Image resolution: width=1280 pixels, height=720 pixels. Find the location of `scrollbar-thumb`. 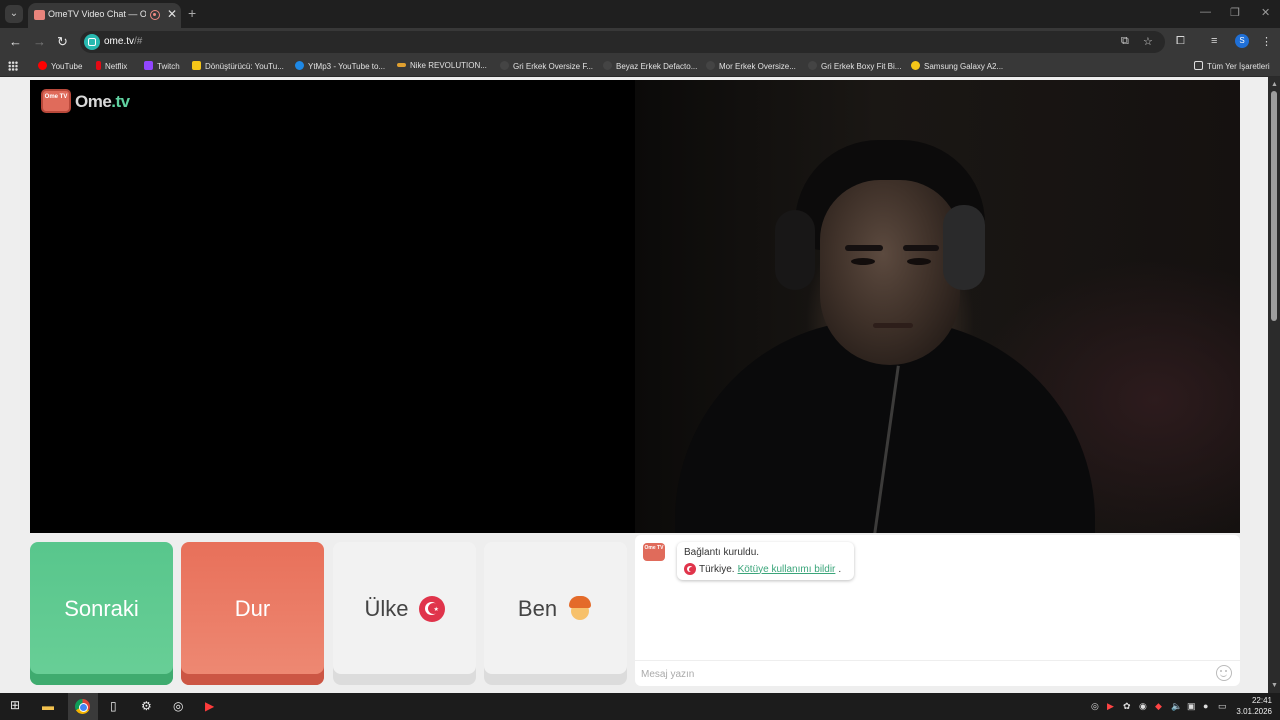

scrollbar-thumb is located at coordinates (1274, 206).